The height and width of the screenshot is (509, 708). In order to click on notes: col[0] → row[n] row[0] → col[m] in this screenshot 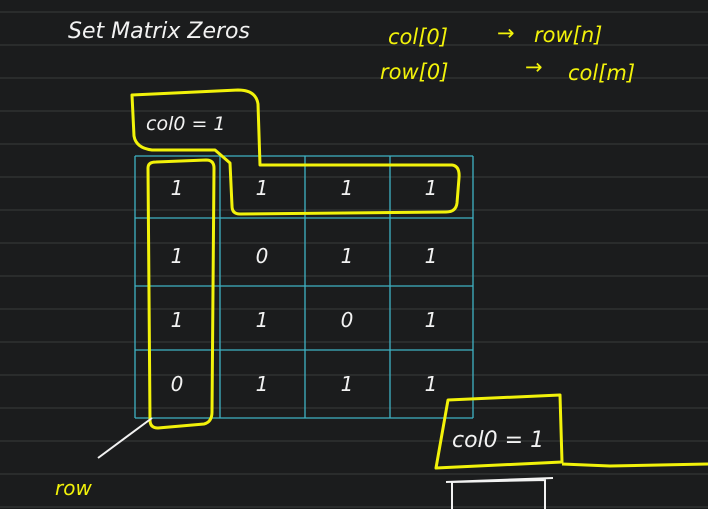, I will do `click(507, 53)`.